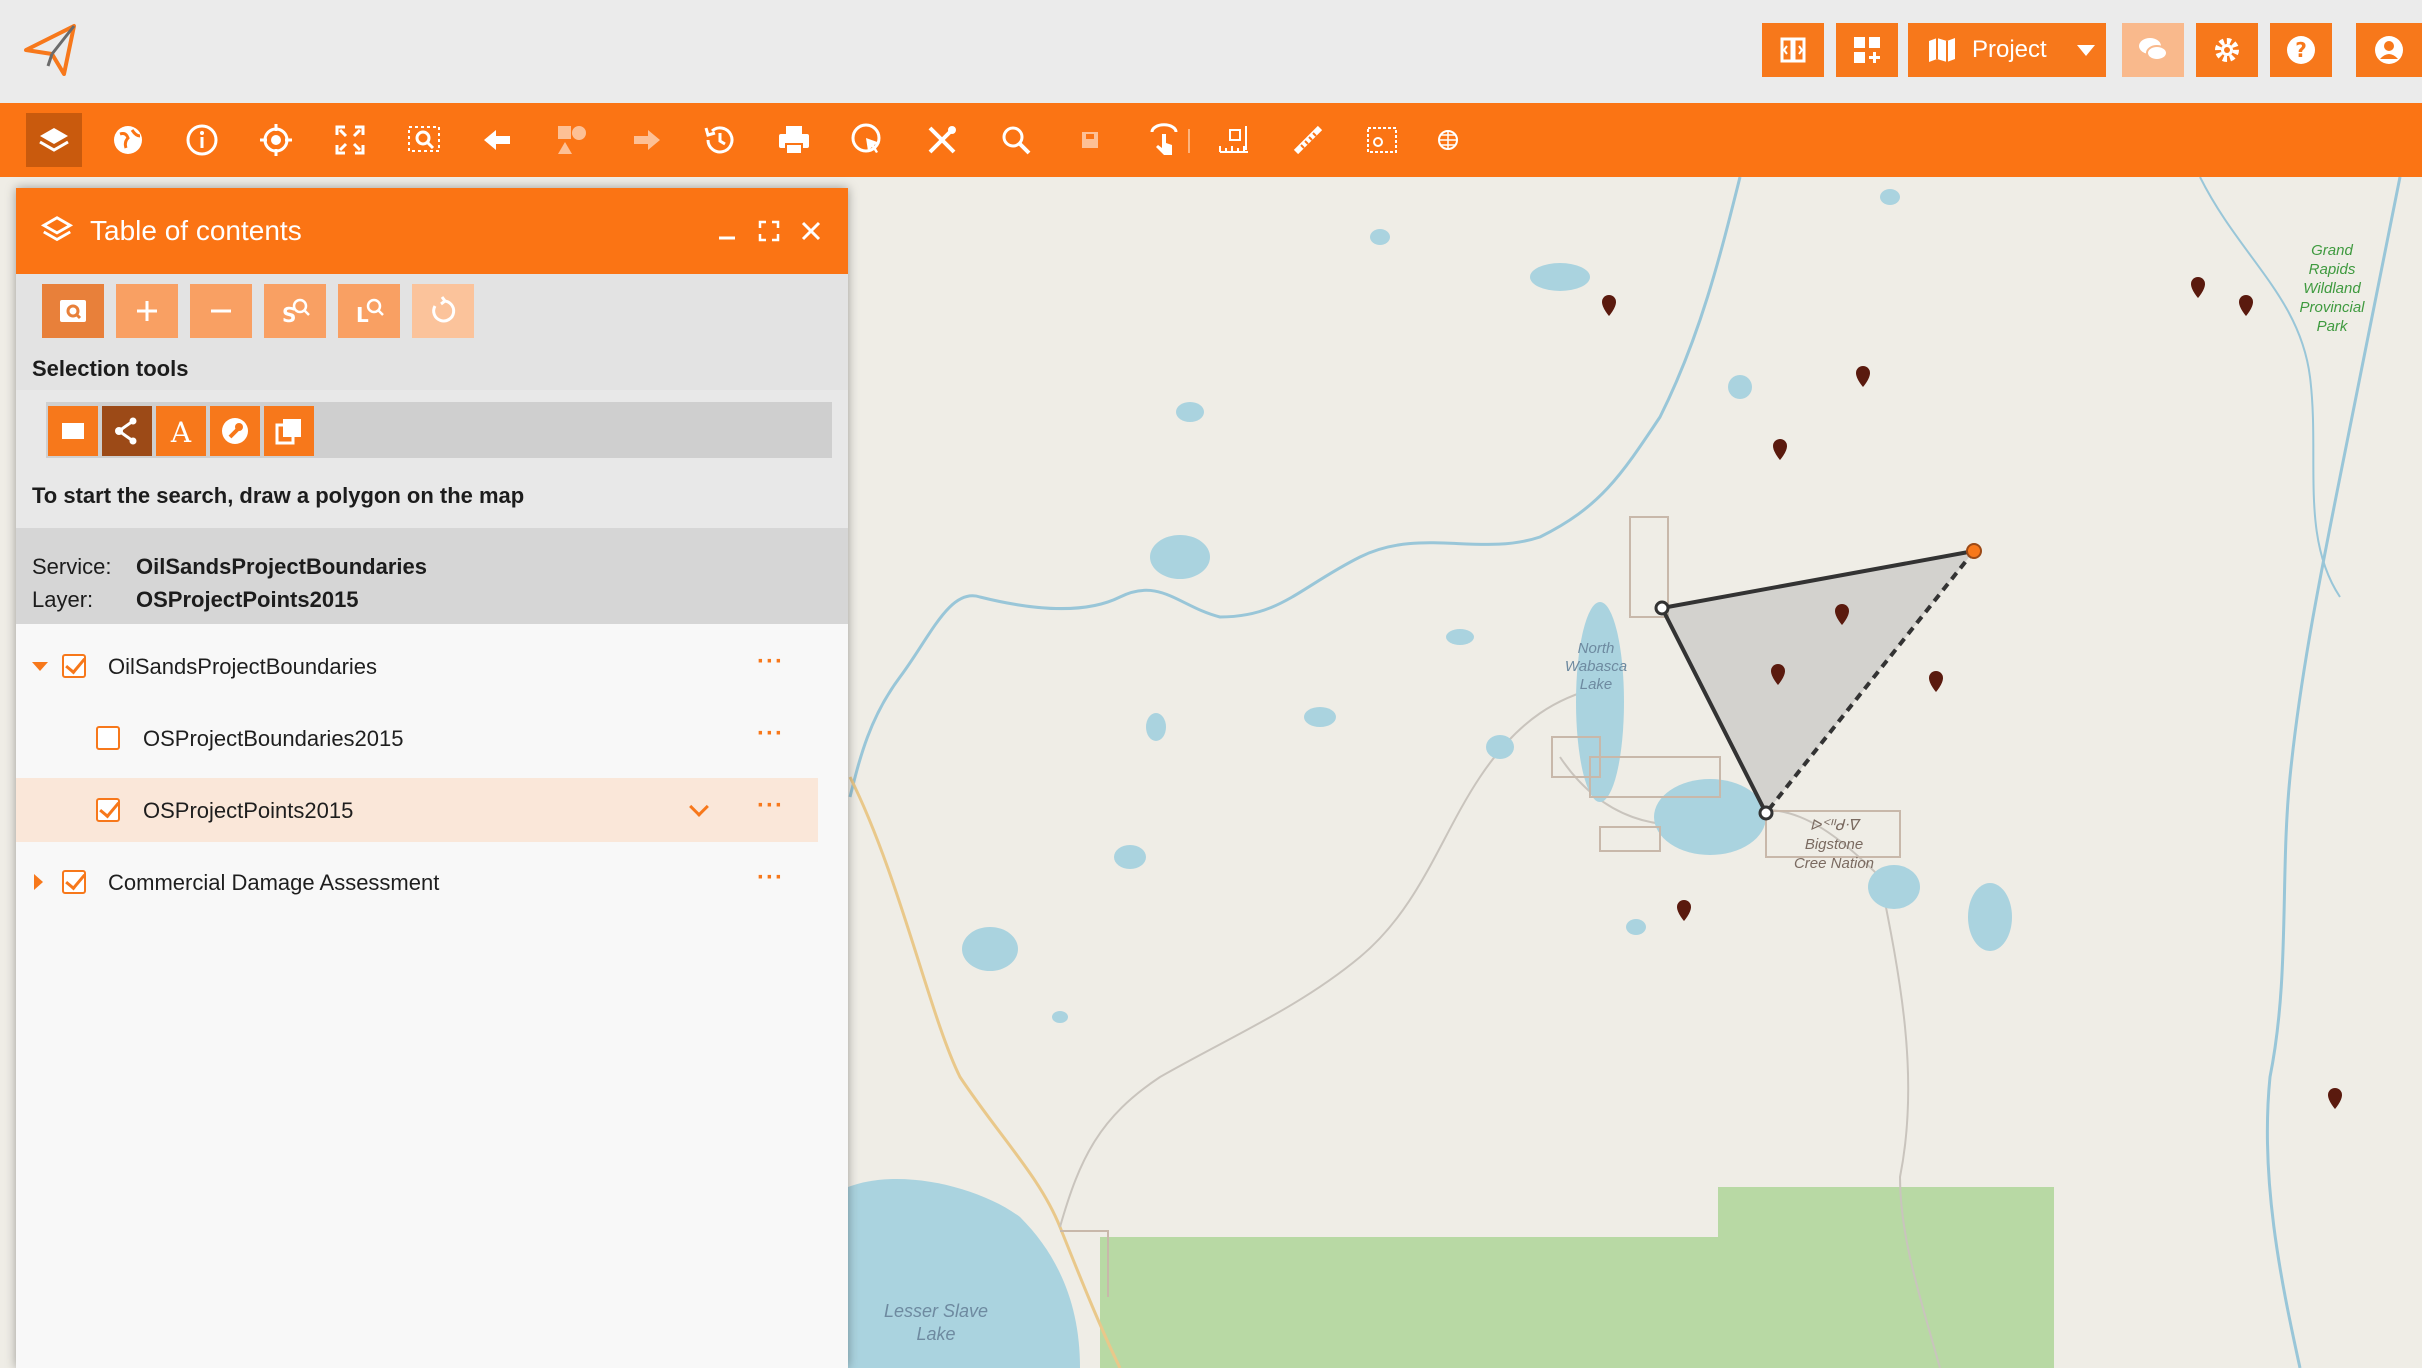 Image resolution: width=2422 pixels, height=1368 pixels. I want to click on select-rectangle-button, so click(73, 431).